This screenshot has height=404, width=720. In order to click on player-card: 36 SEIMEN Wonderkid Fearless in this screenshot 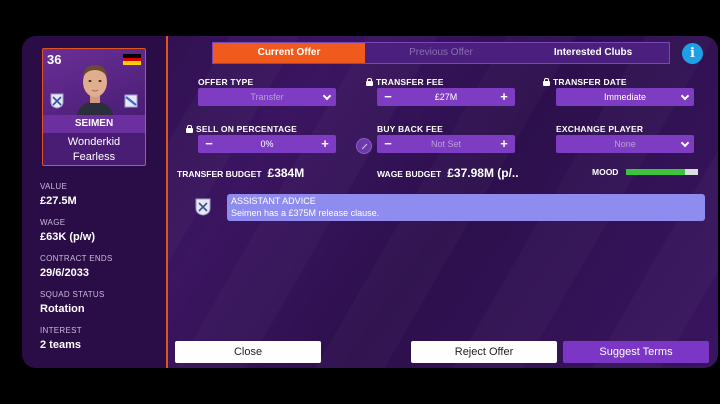, I will do `click(94, 107)`.